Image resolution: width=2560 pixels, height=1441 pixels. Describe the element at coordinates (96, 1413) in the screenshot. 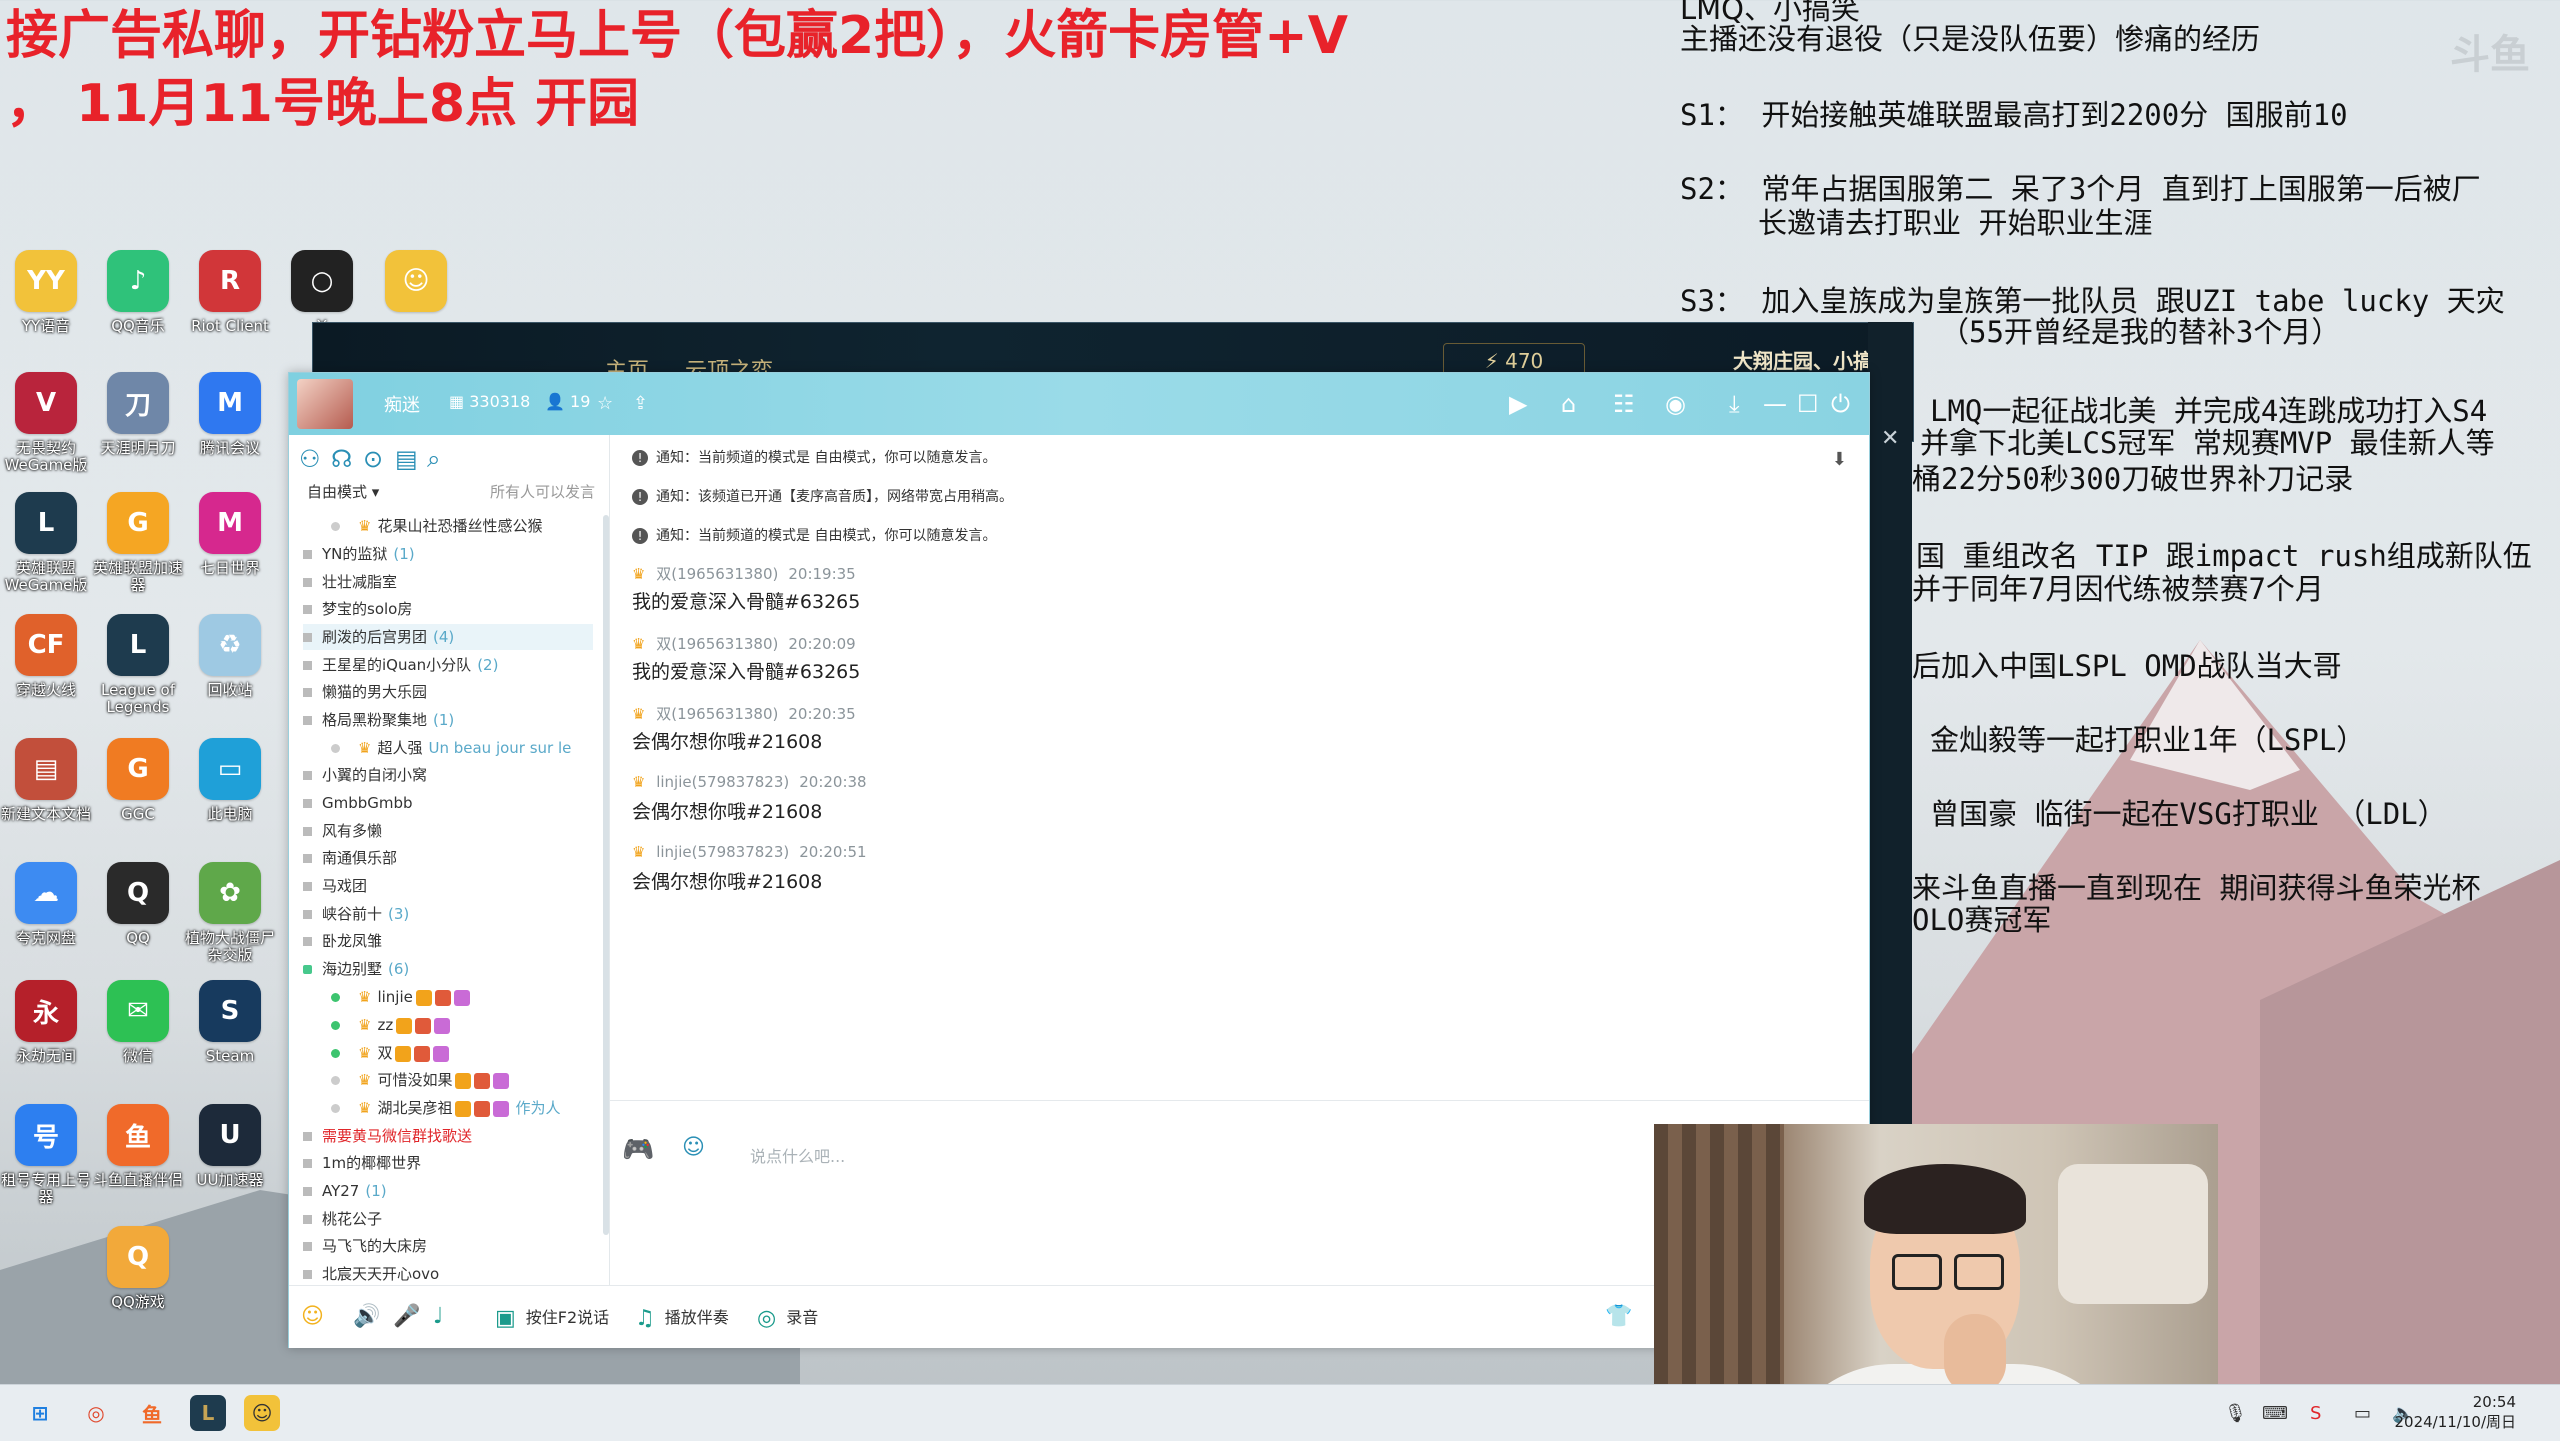

I see `chrome-icon: ◎` at that location.